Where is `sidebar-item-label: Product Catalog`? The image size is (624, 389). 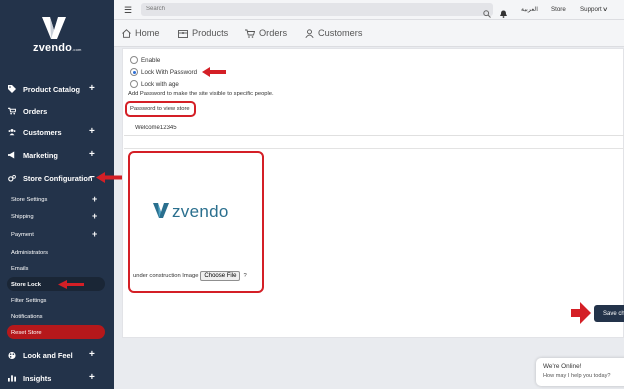
sidebar-item-label: Product Catalog is located at coordinates (52, 89).